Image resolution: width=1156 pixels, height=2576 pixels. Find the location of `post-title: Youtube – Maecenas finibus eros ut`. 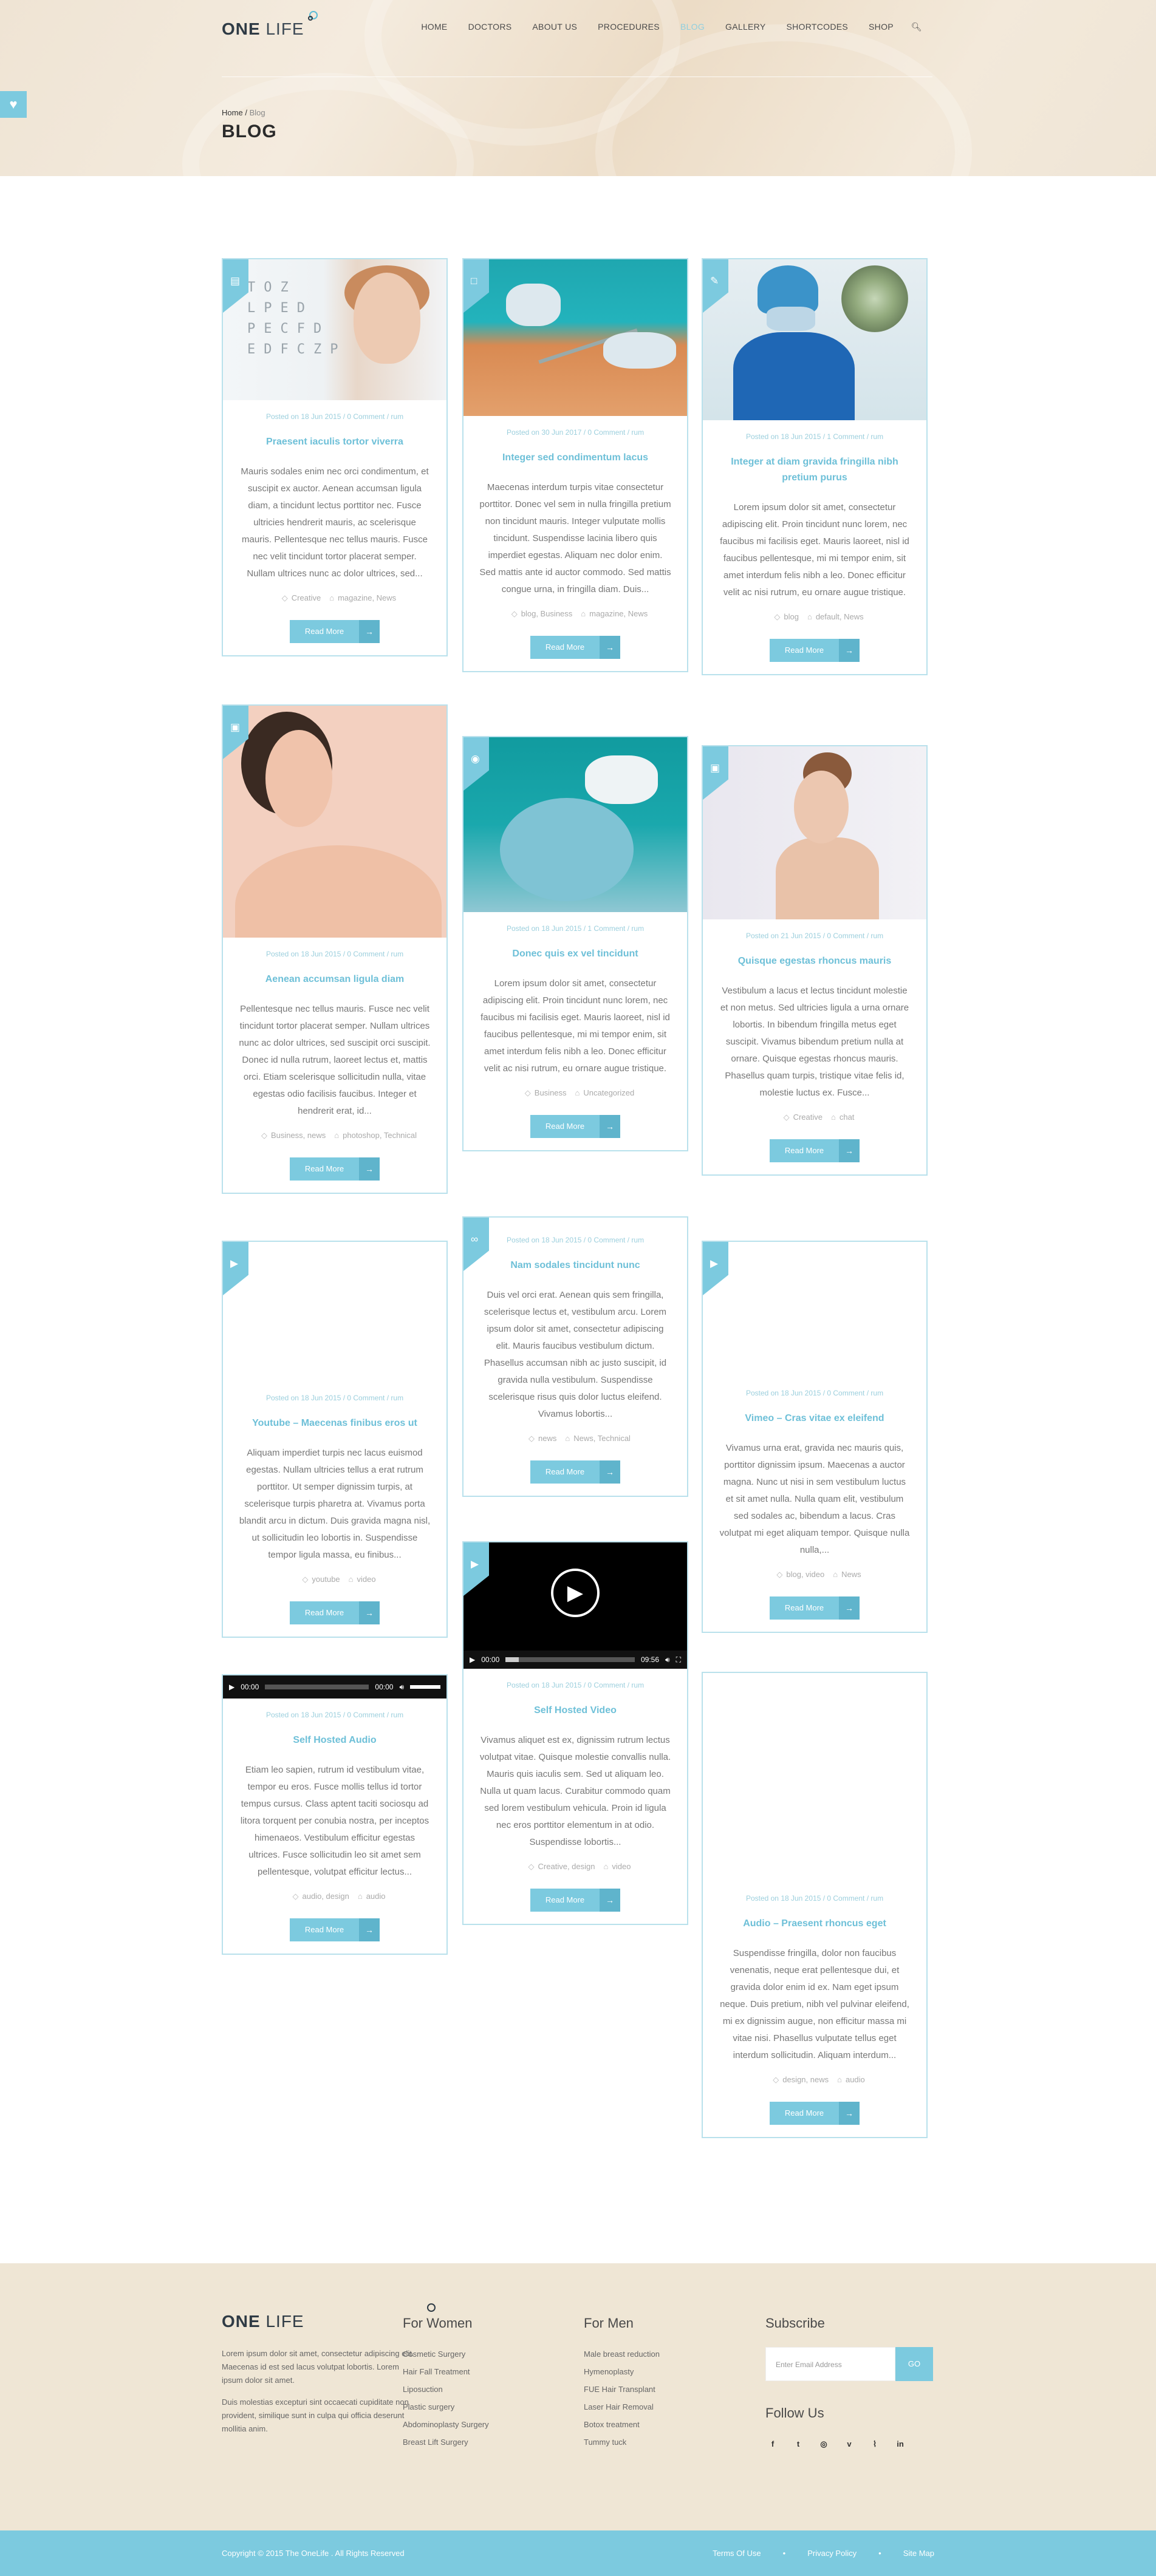

post-title: Youtube – Maecenas finibus eros ut is located at coordinates (335, 1423).